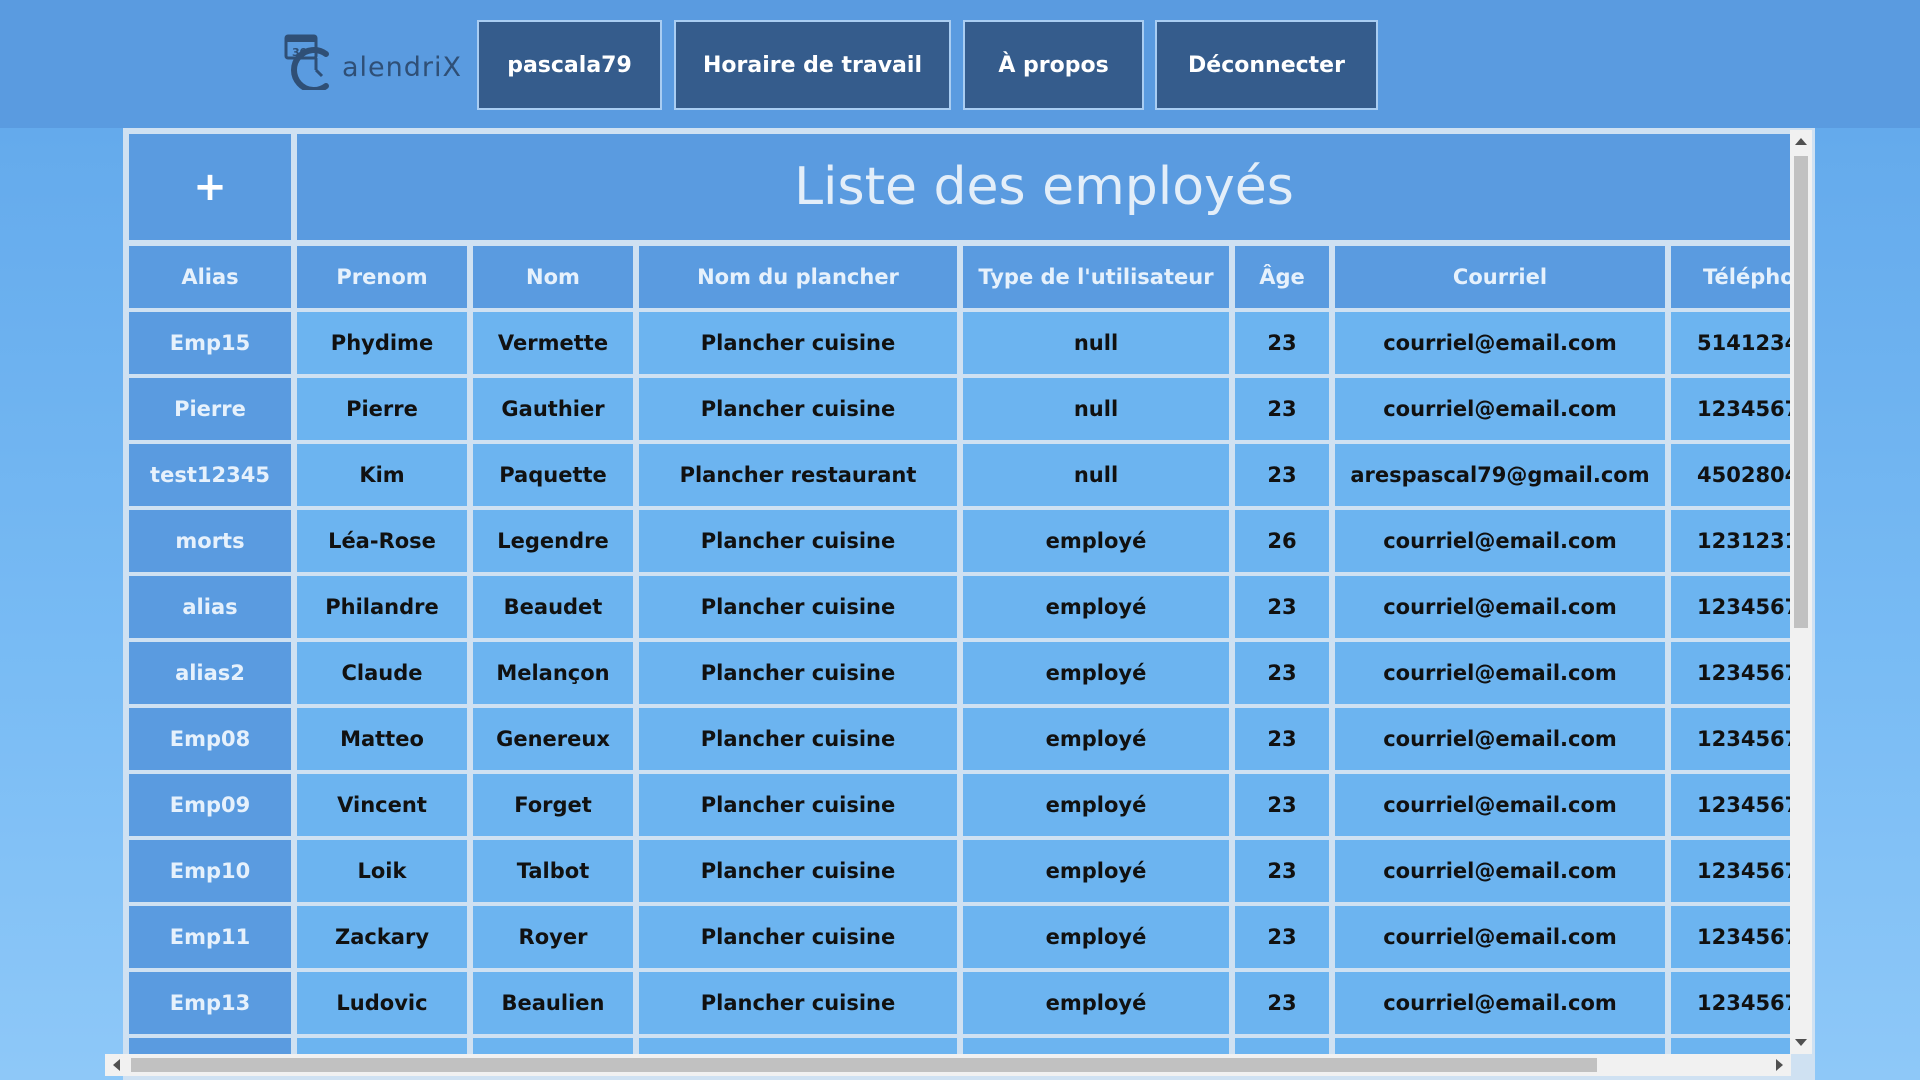 The width and height of the screenshot is (1920, 1080). I want to click on cell-nom: Genereux, so click(553, 739).